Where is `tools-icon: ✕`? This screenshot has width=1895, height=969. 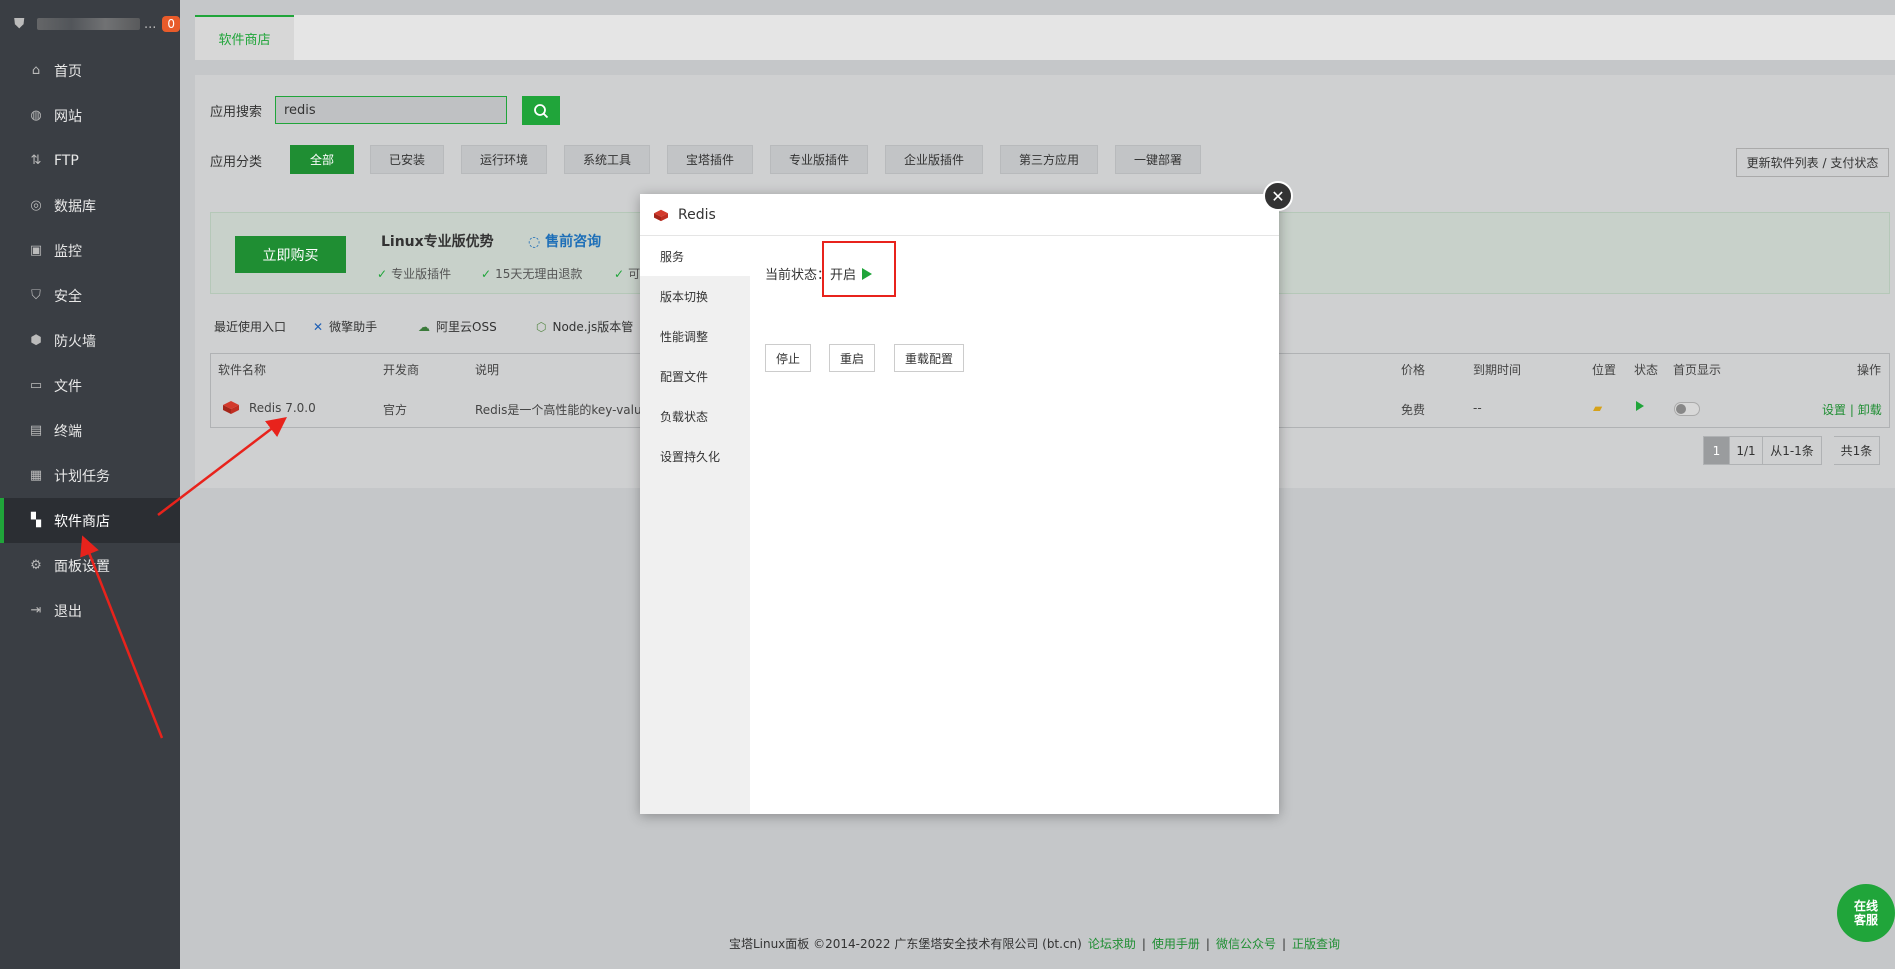 tools-icon: ✕ is located at coordinates (318, 327).